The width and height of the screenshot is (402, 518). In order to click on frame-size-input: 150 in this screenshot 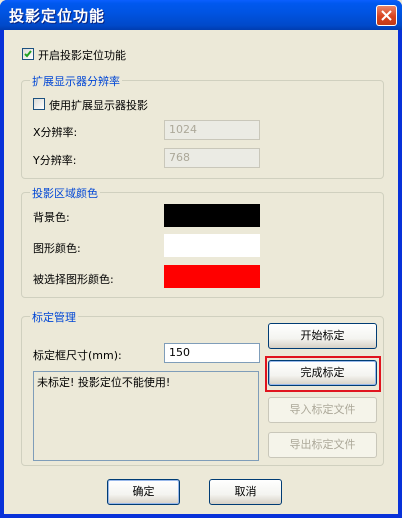, I will do `click(212, 353)`.